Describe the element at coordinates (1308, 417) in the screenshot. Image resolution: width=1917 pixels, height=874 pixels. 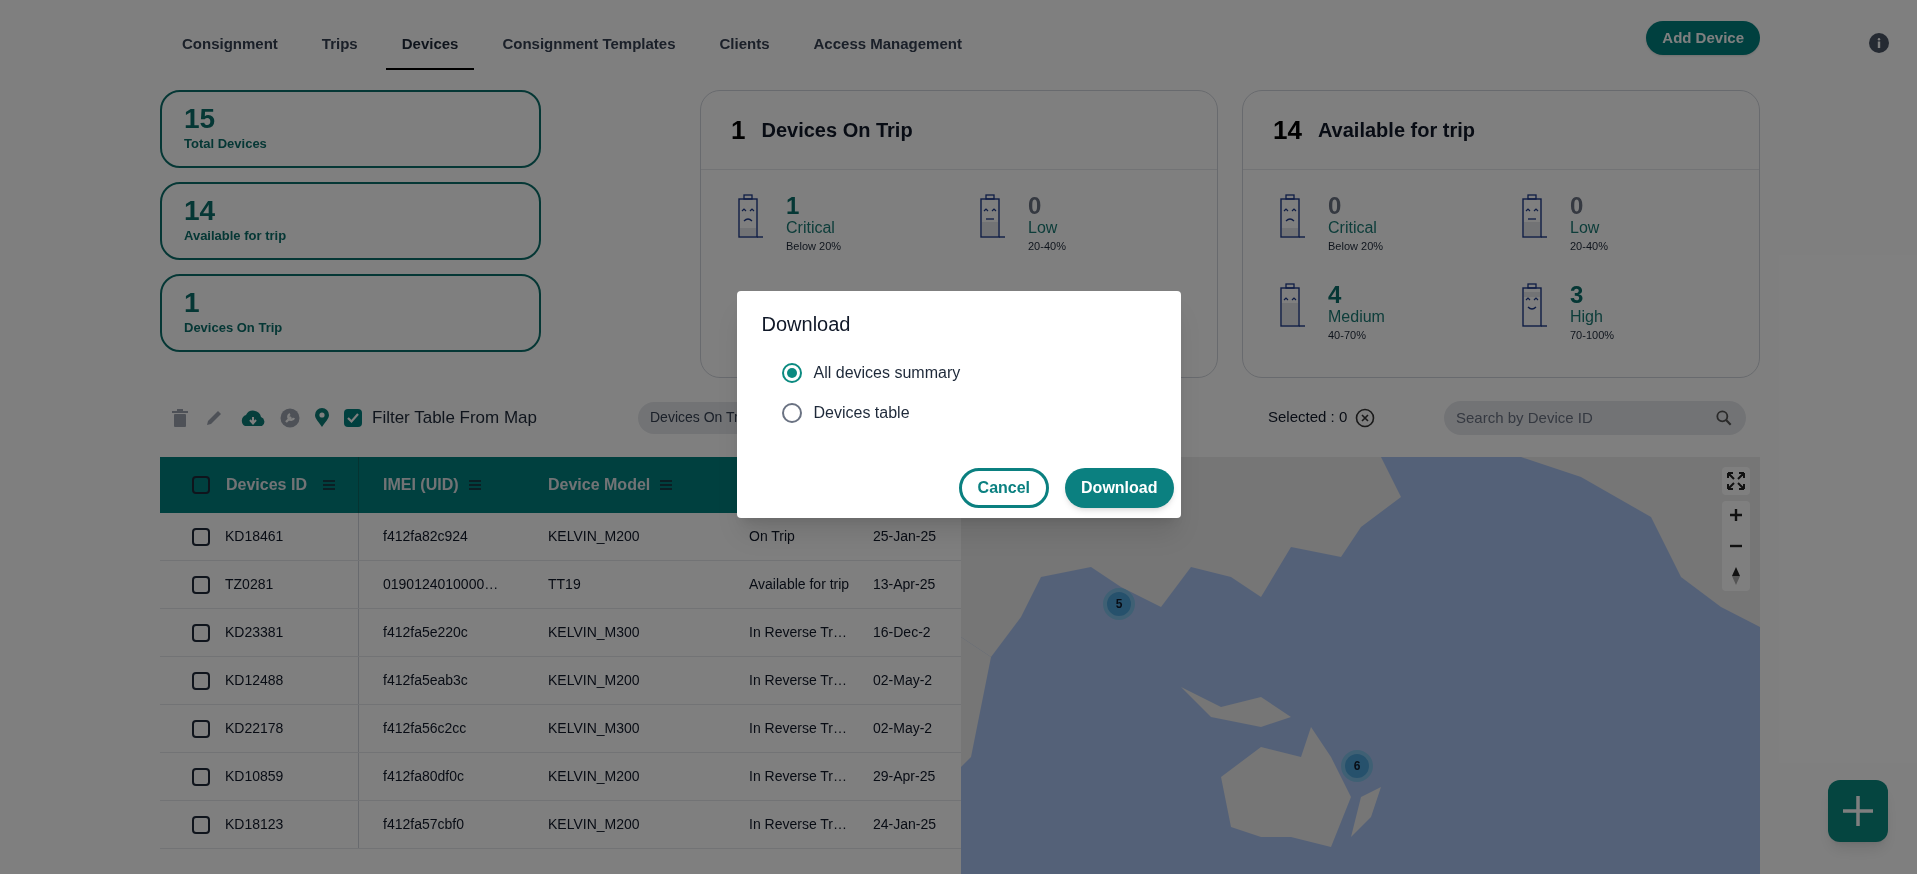
I see `selected-count: Selected : 0` at that location.